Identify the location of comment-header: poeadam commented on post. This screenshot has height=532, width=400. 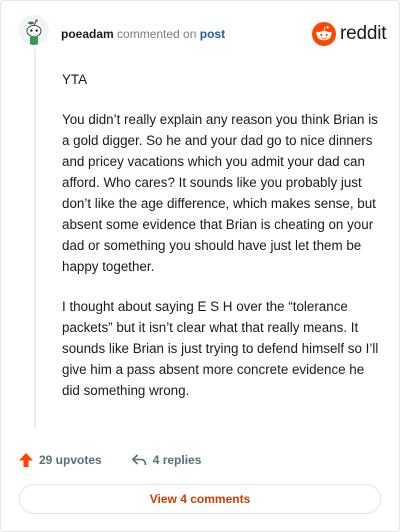
(143, 34).